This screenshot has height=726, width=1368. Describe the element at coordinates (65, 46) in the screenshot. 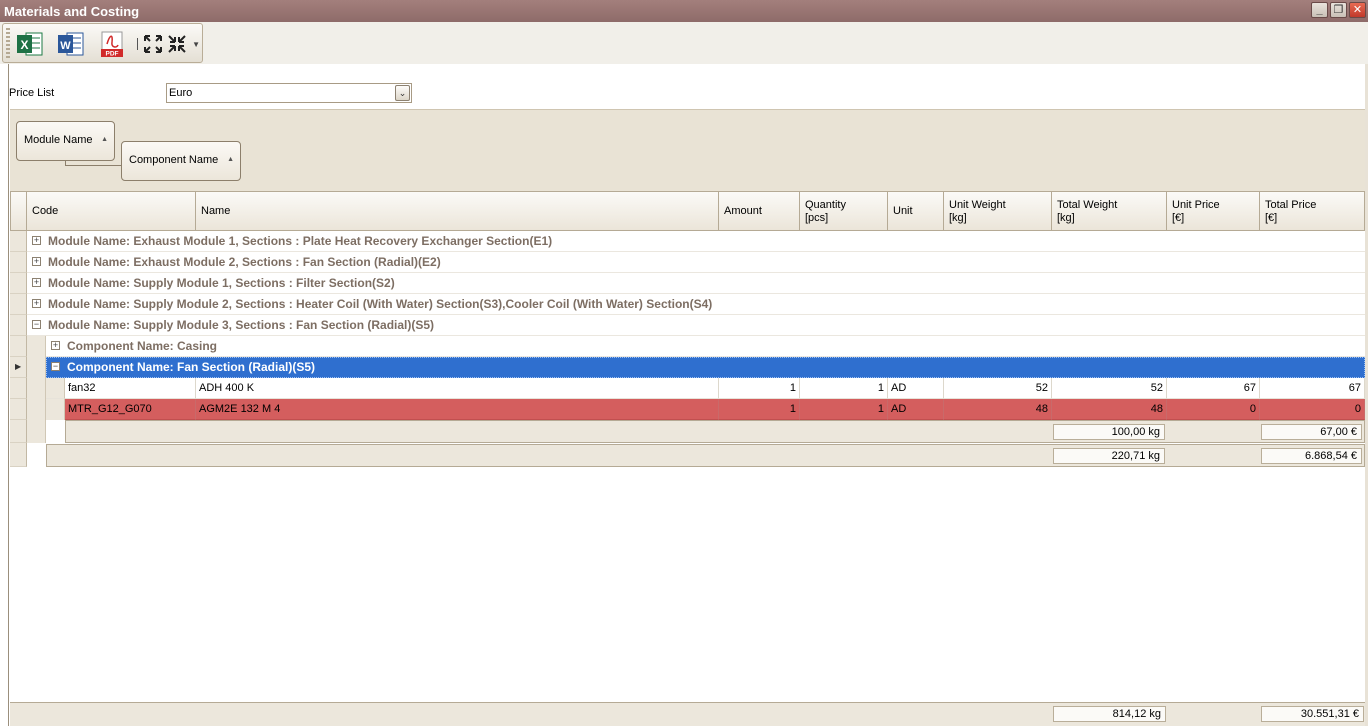

I see `svg-text: W` at that location.